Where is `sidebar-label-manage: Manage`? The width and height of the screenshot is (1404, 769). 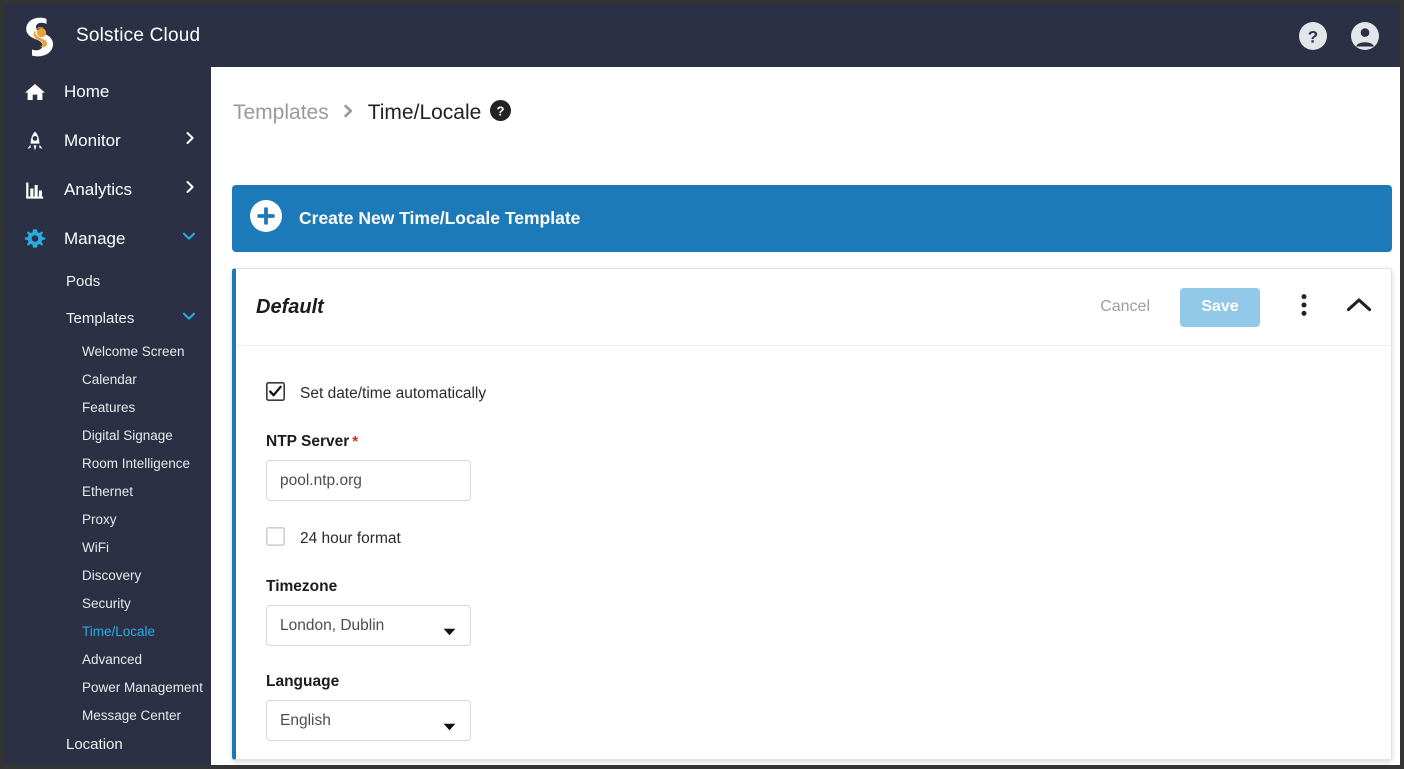
sidebar-label-manage: Manage is located at coordinates (95, 238).